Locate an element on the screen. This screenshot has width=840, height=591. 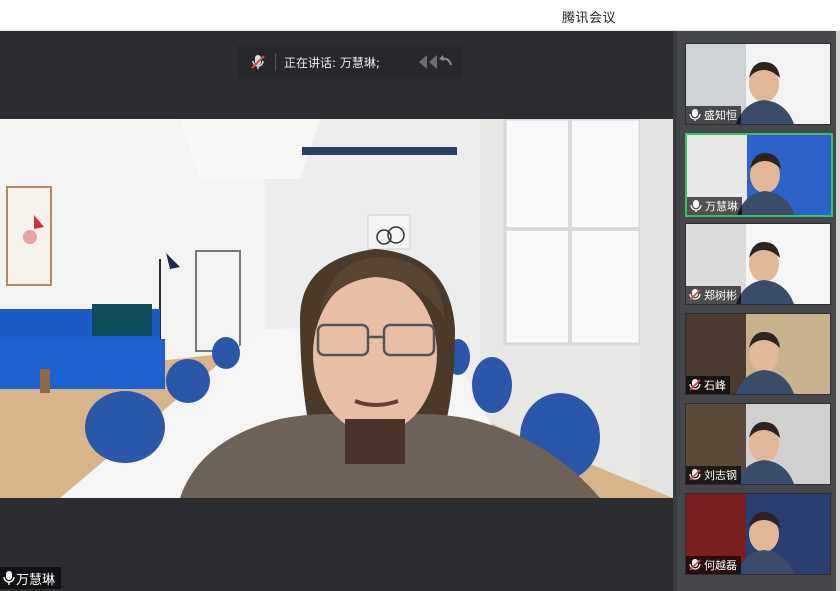
layout-switch-icon is located at coordinates (435, 62).